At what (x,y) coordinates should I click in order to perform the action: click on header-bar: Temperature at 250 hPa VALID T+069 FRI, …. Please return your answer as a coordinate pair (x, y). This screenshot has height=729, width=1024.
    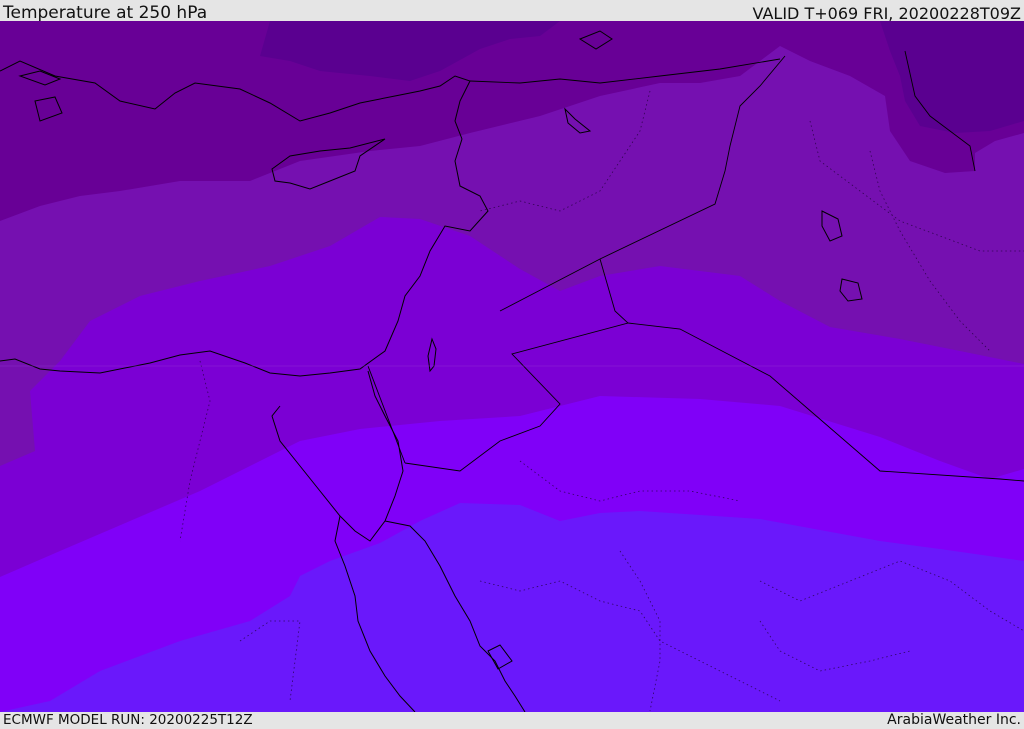
    Looking at the image, I should click on (512, 11).